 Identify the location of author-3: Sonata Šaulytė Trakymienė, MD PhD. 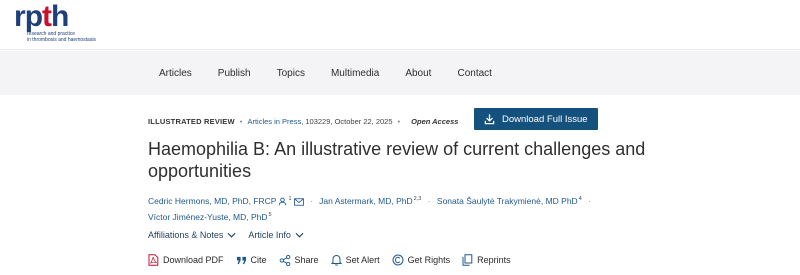
(507, 201).